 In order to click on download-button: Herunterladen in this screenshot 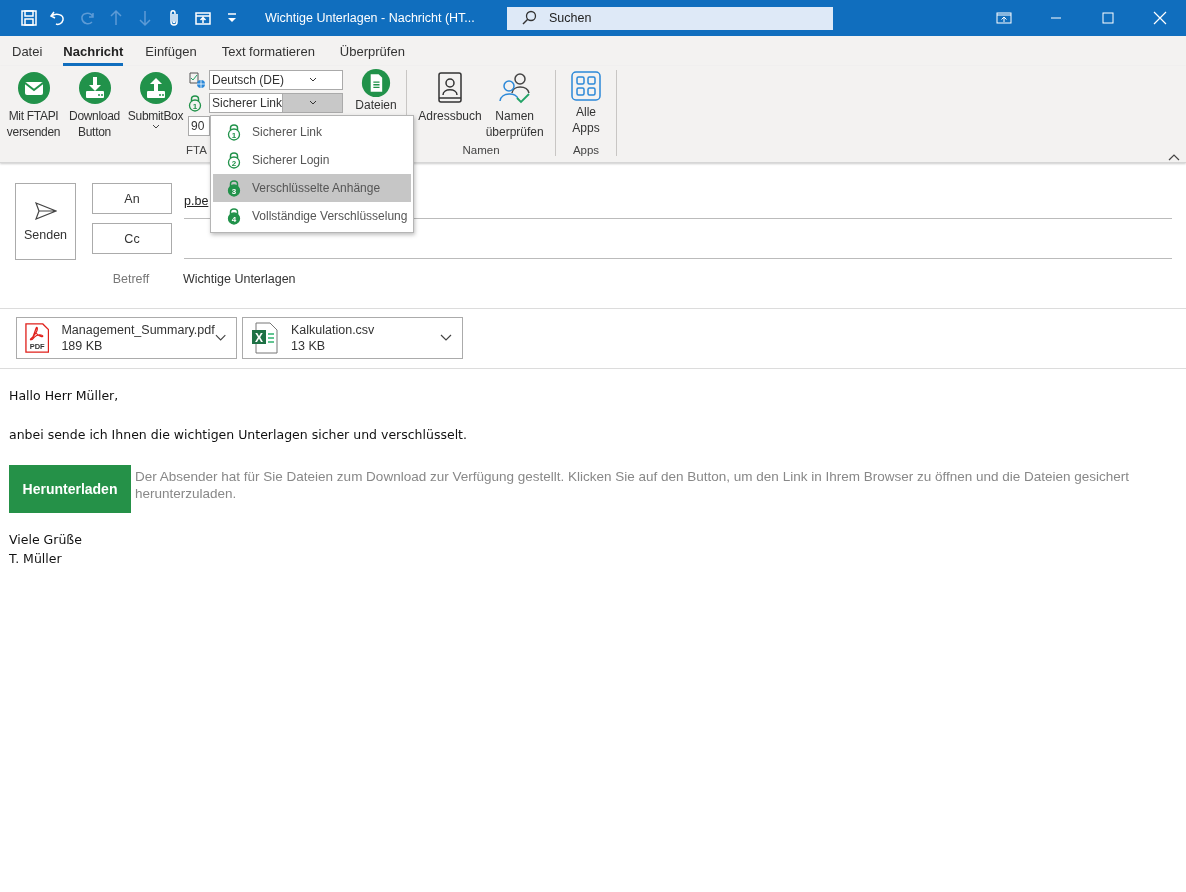, I will do `click(70, 489)`.